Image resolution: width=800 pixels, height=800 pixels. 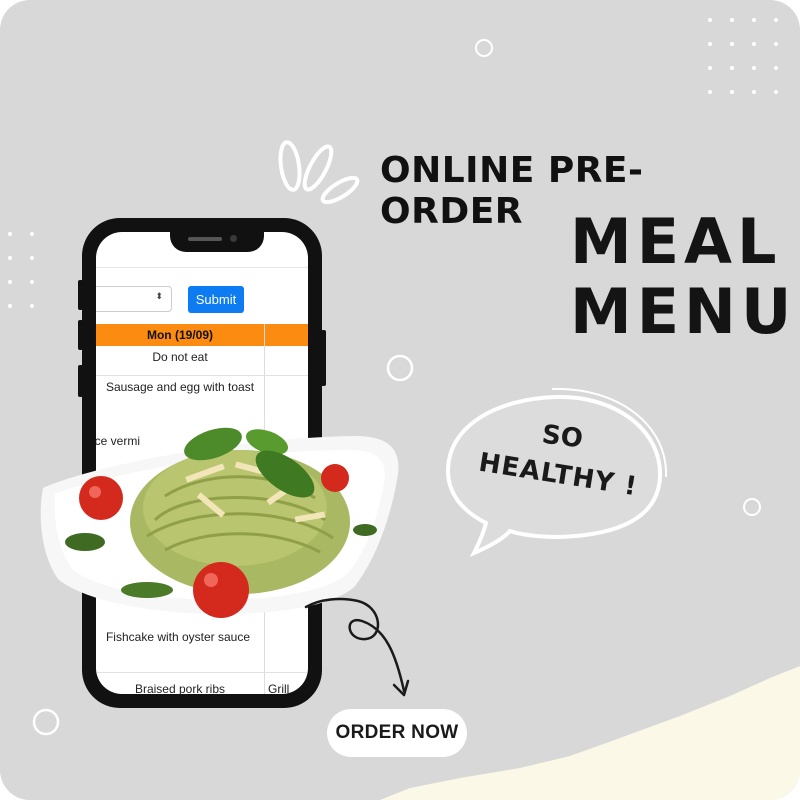 What do you see at coordinates (202, 267) in the screenshot?
I see `screen-divider` at bounding box center [202, 267].